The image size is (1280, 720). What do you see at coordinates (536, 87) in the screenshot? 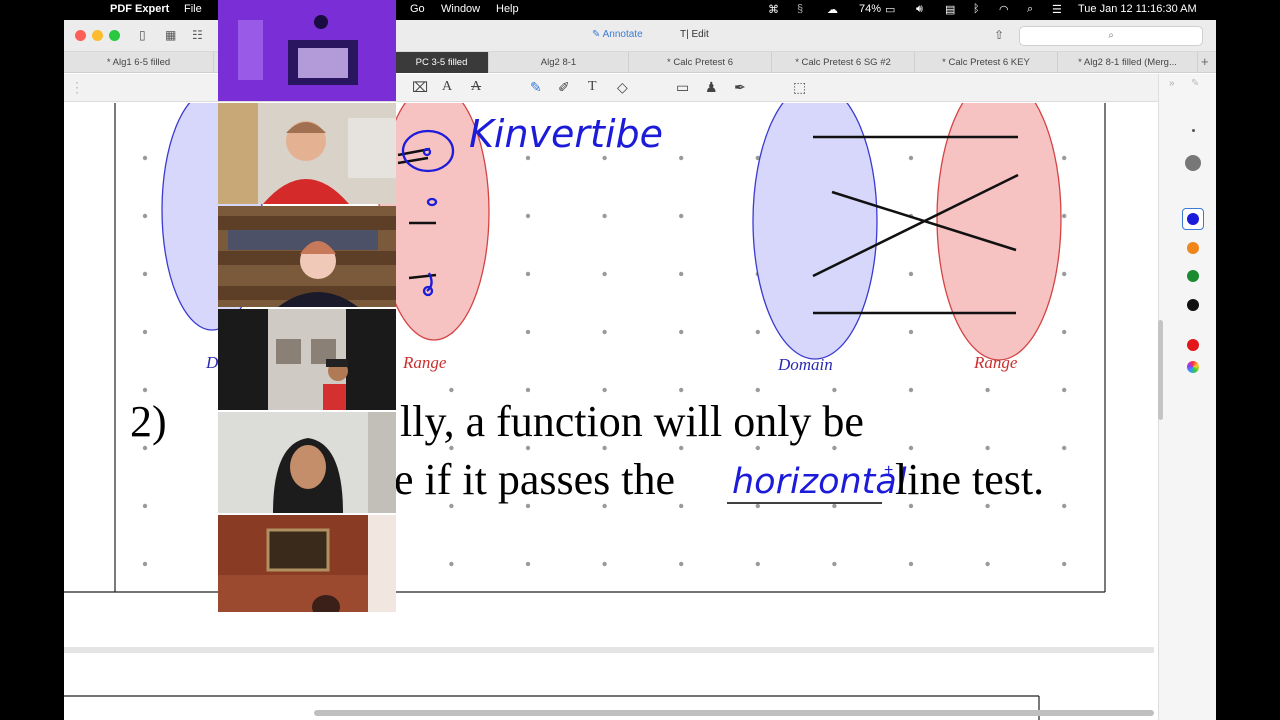
I see `pen-tool-icon: ✎` at bounding box center [536, 87].